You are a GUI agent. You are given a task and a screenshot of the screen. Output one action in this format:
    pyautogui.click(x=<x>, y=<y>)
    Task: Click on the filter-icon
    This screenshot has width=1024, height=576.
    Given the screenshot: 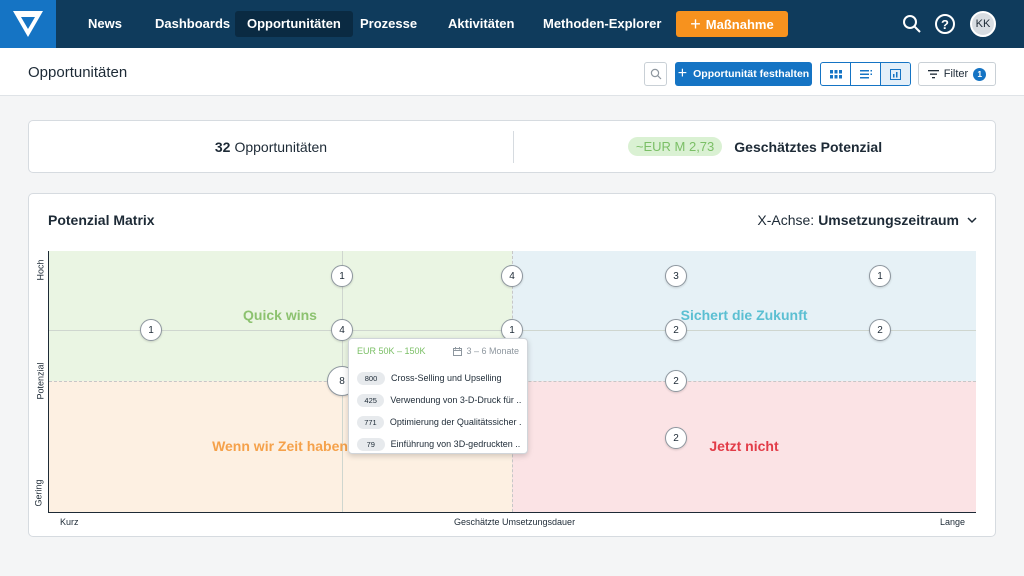 What is the action you would take?
    pyautogui.click(x=933, y=73)
    